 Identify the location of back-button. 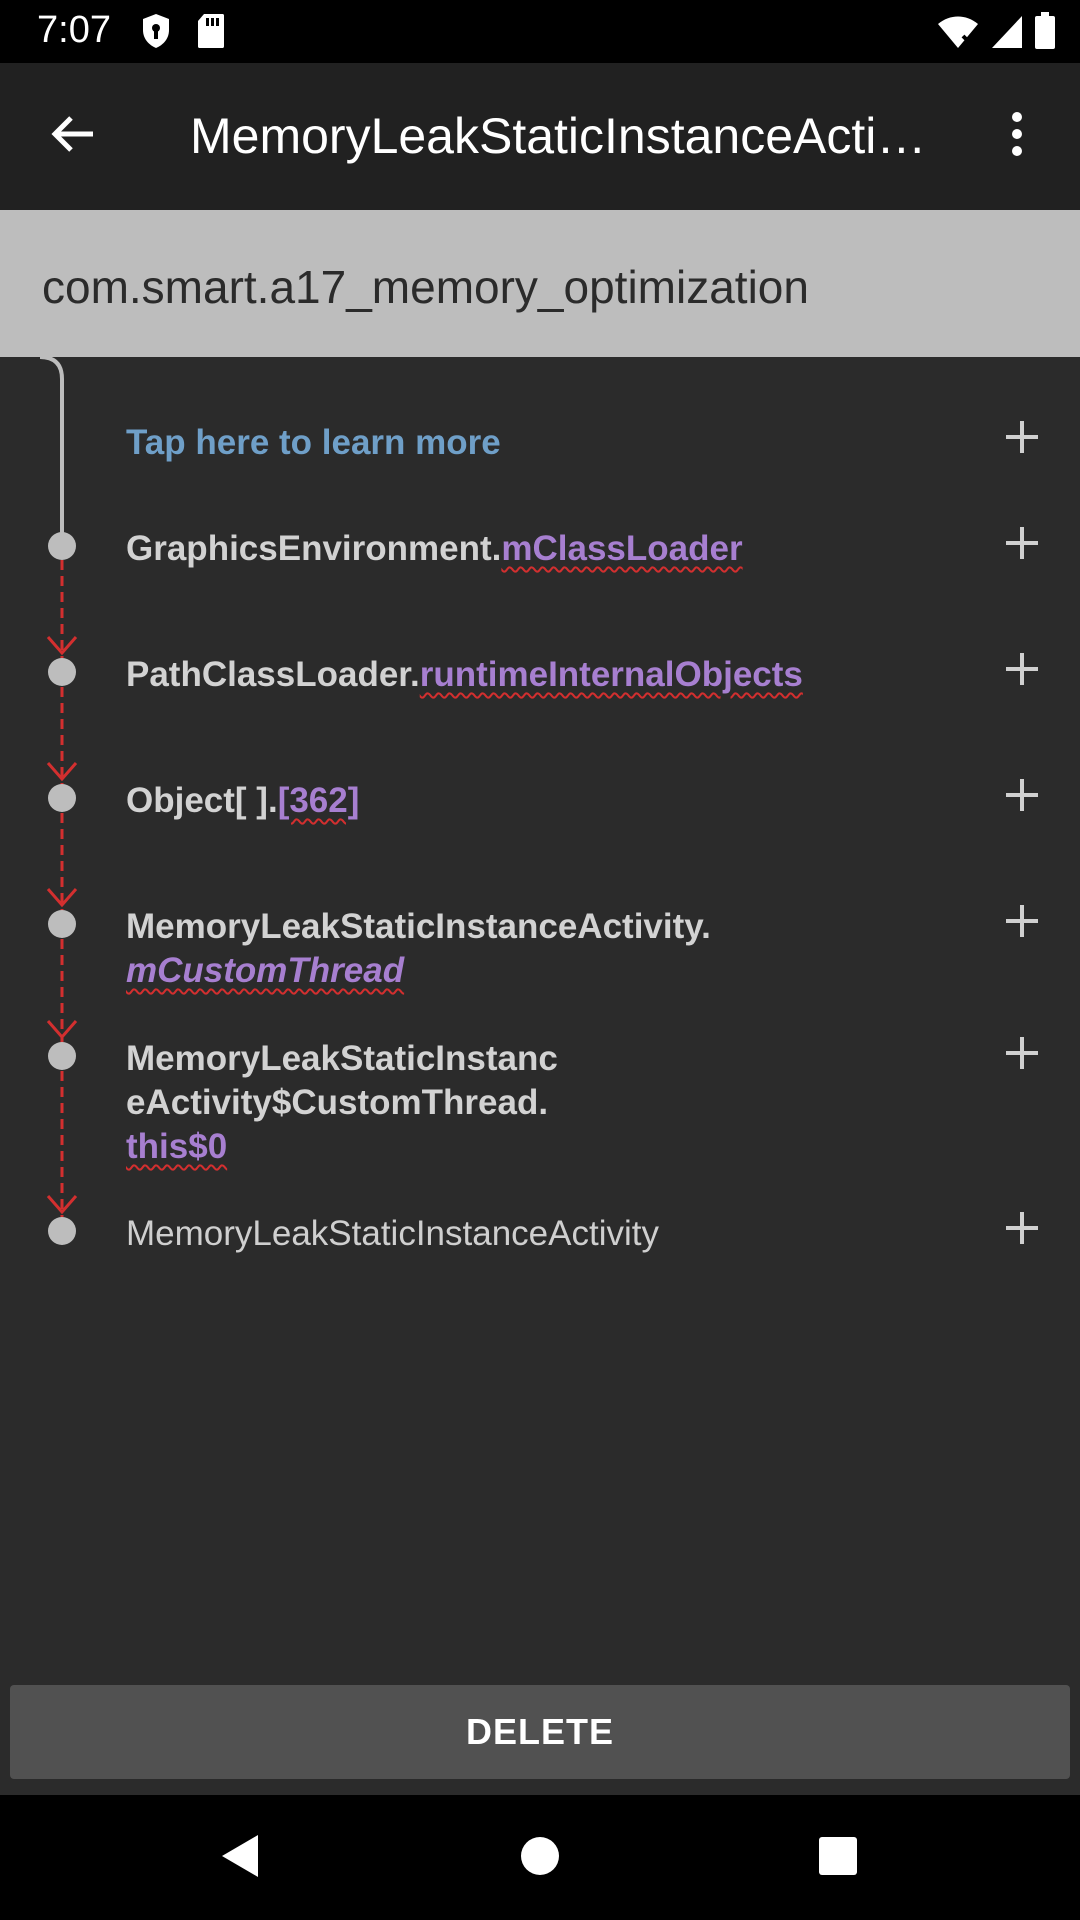
(73, 136).